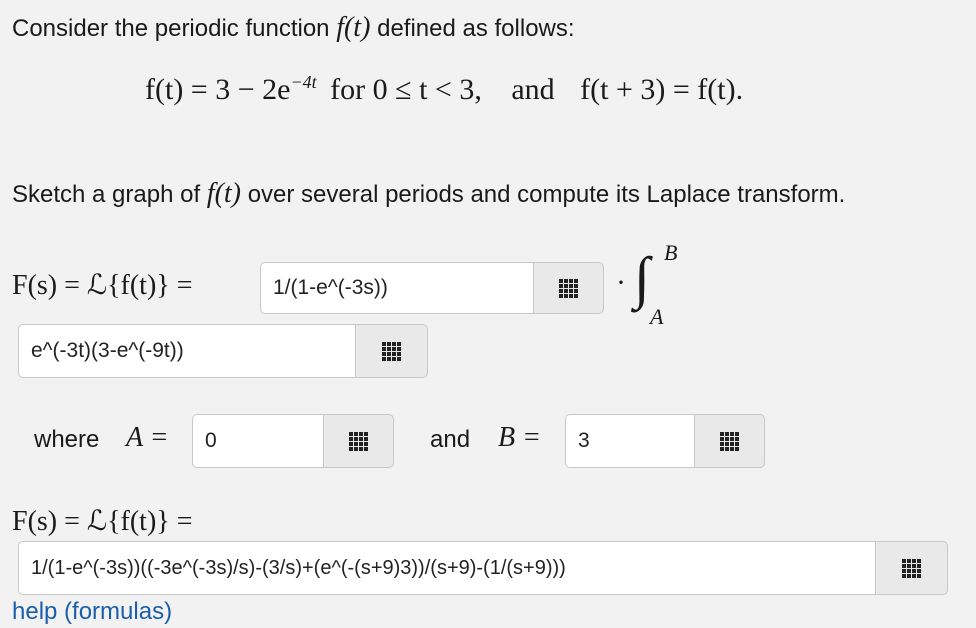  Describe the element at coordinates (224, 193) in the screenshot. I see `sketch-function: f(t)` at that location.